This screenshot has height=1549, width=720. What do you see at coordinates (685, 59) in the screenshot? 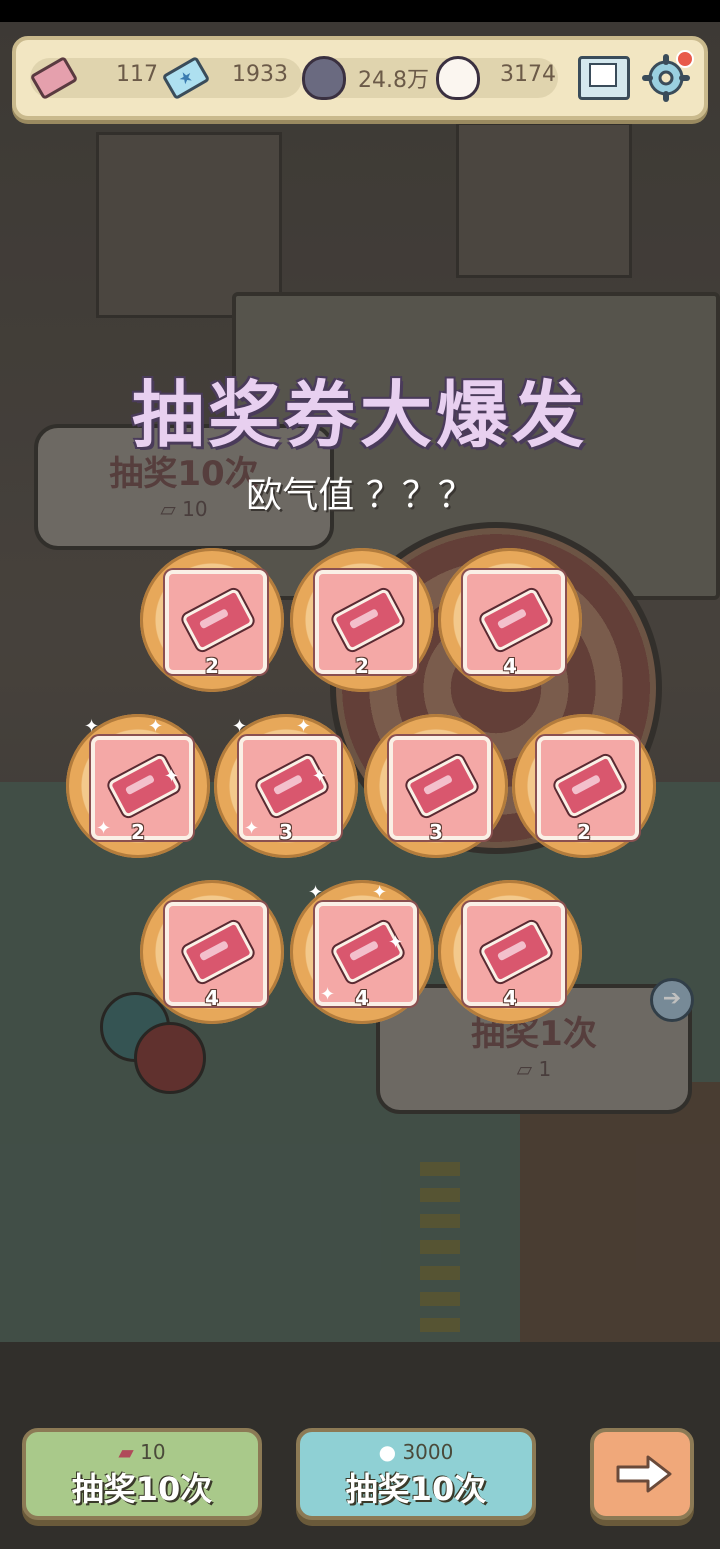
I see `notification-dot` at bounding box center [685, 59].